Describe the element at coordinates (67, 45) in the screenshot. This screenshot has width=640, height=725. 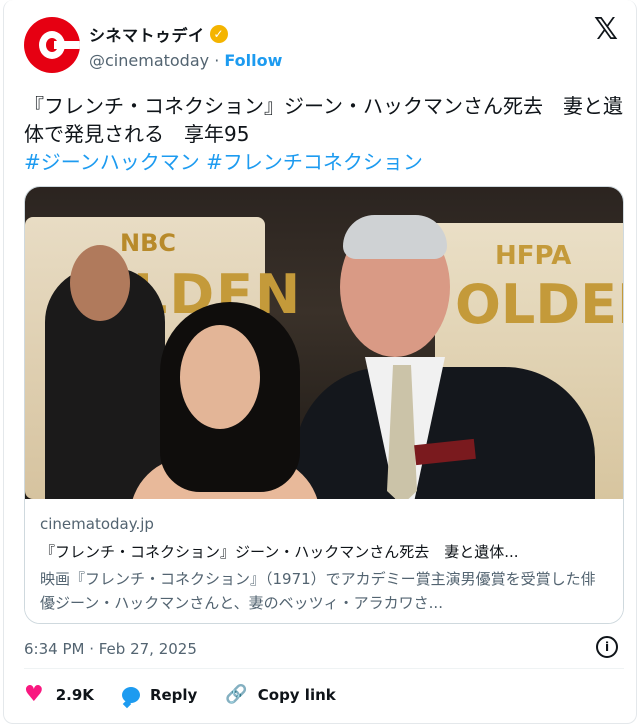
I see `logo-shape-bar` at that location.